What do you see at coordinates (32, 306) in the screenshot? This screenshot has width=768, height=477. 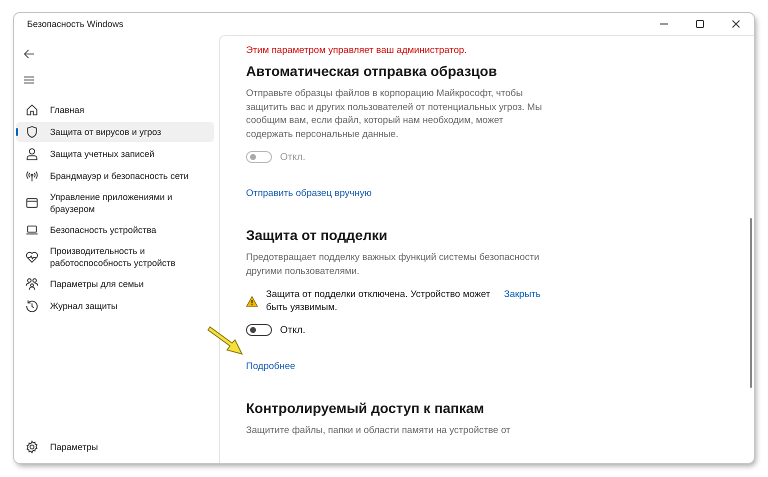 I see `history-clock-icon` at bounding box center [32, 306].